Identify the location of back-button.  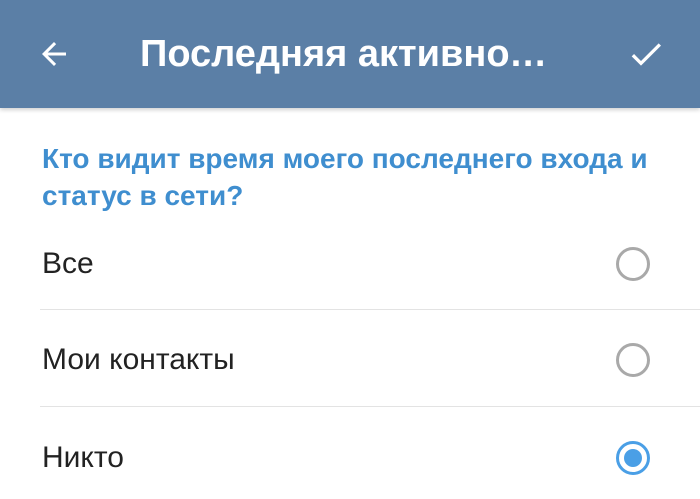
(54, 54).